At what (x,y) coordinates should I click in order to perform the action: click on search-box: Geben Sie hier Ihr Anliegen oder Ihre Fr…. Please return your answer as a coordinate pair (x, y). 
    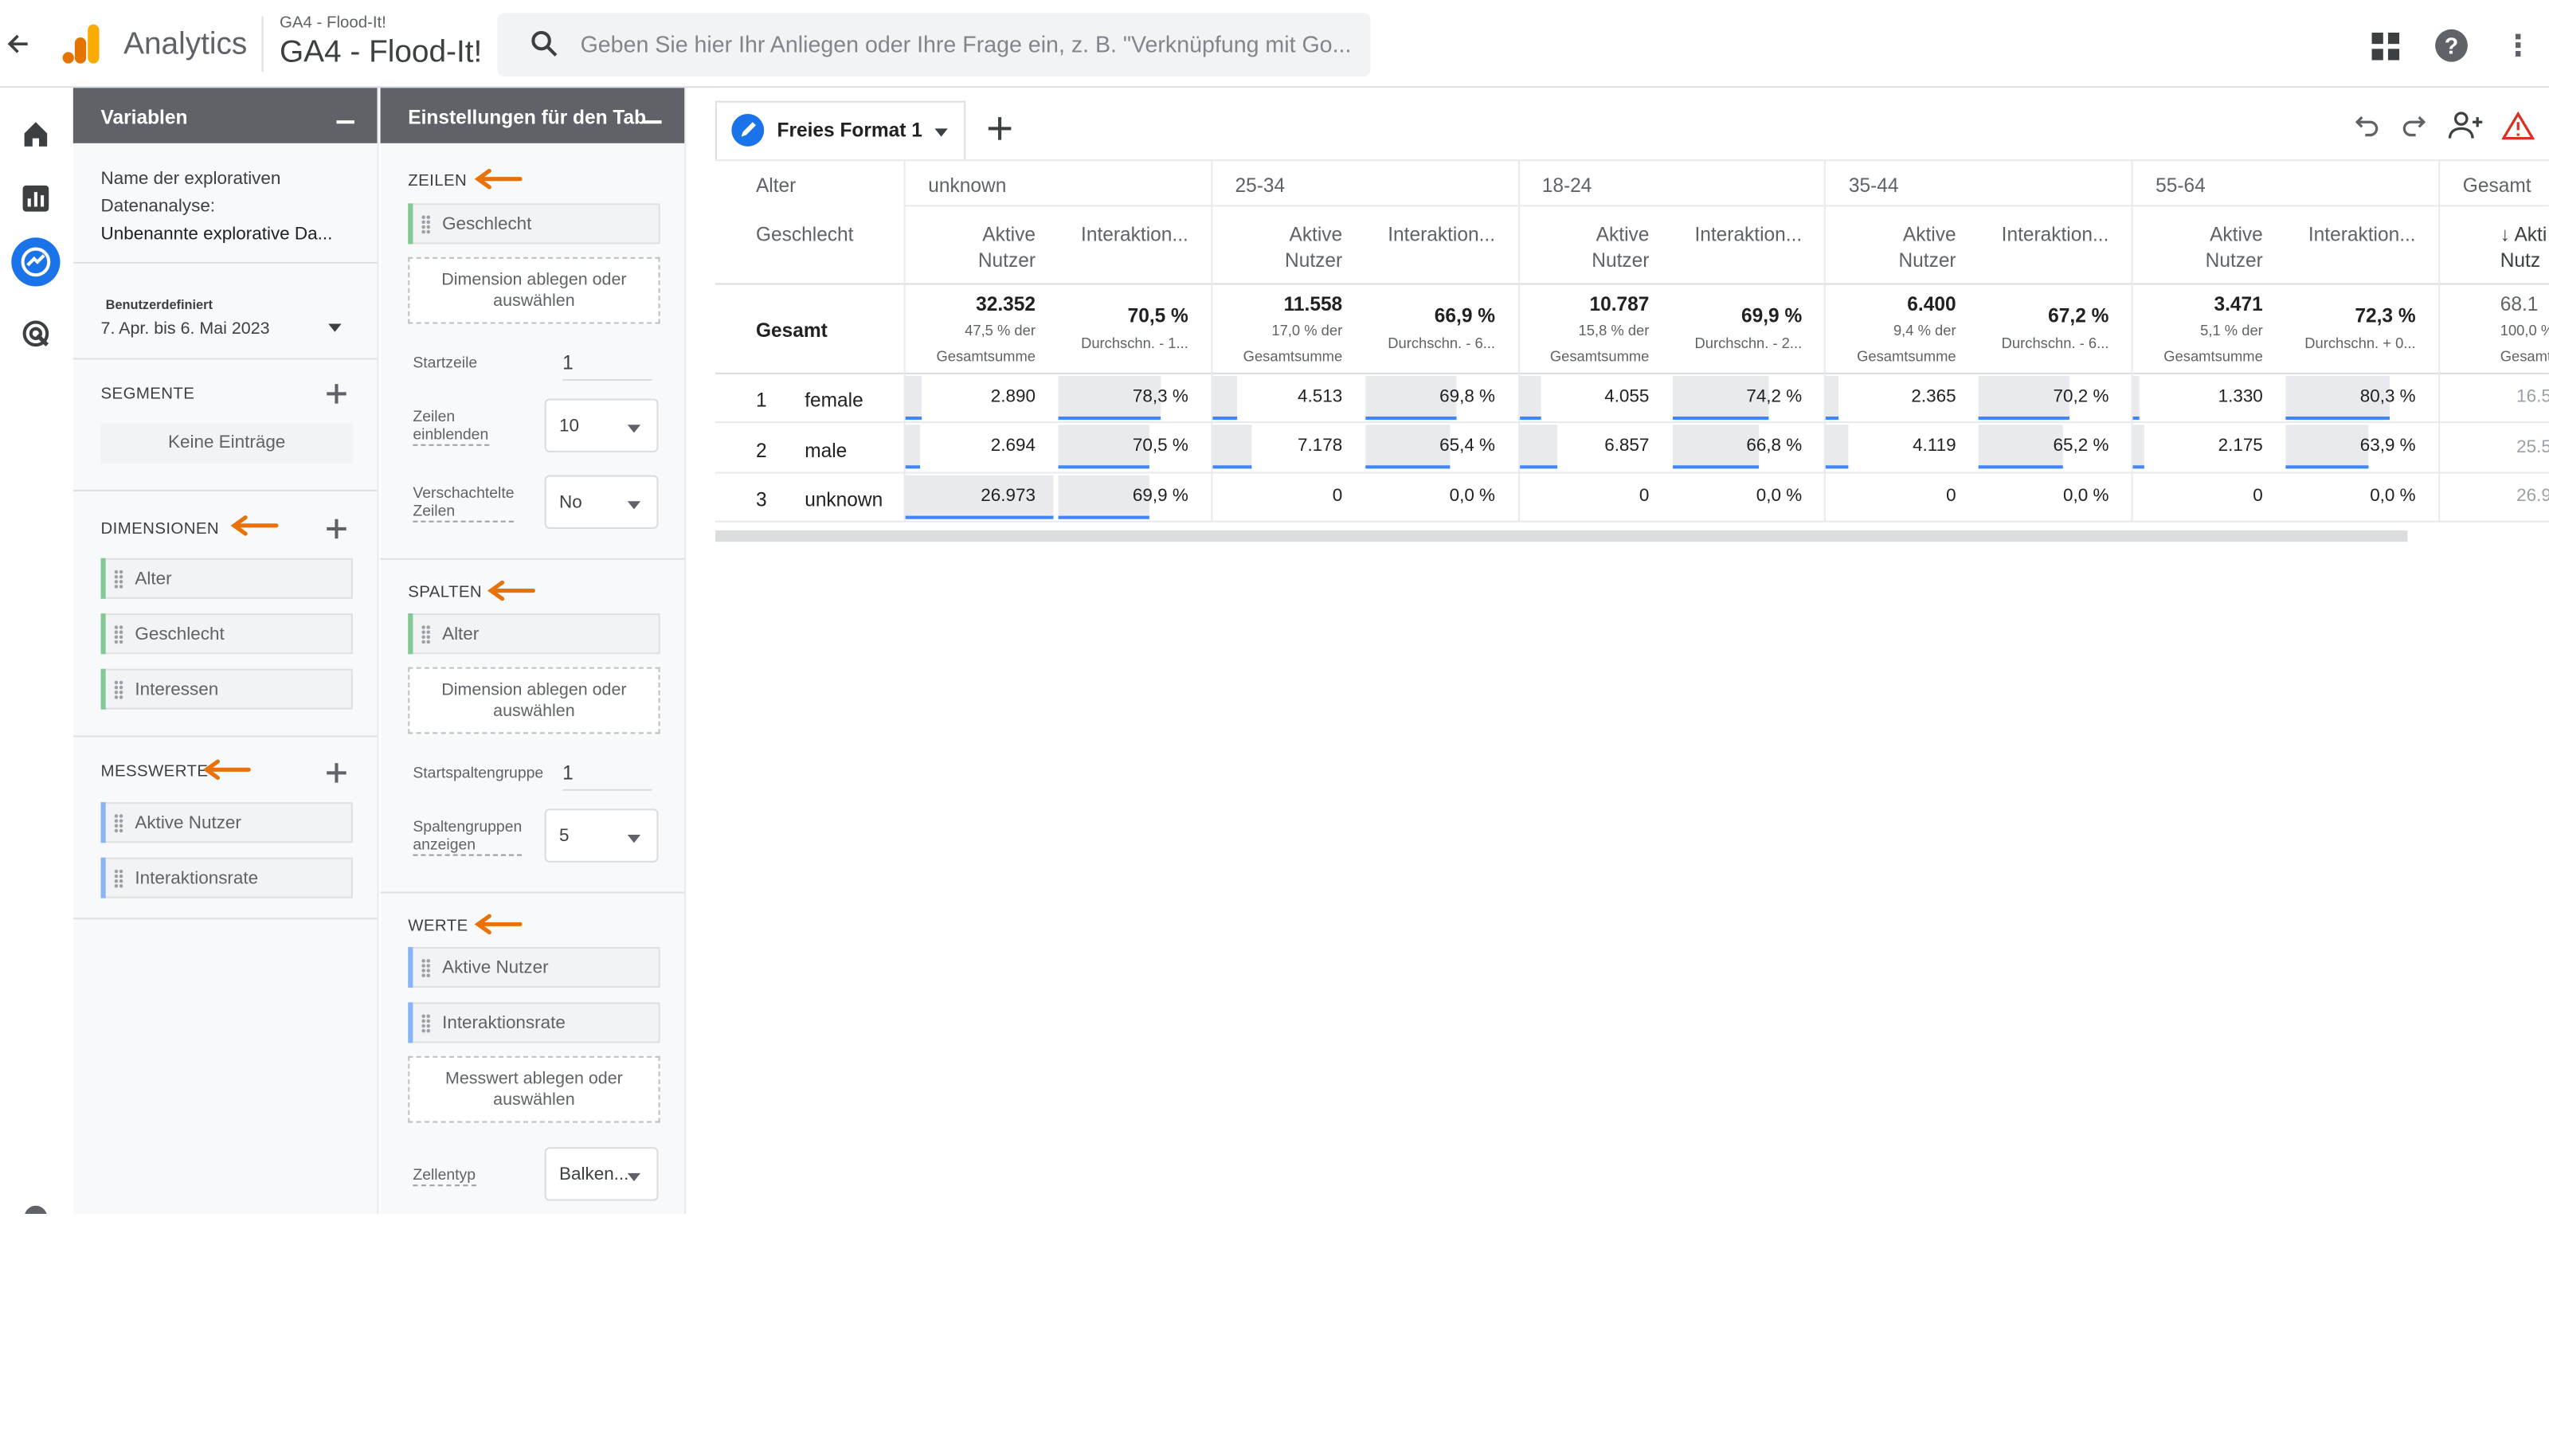
    Looking at the image, I should click on (934, 45).